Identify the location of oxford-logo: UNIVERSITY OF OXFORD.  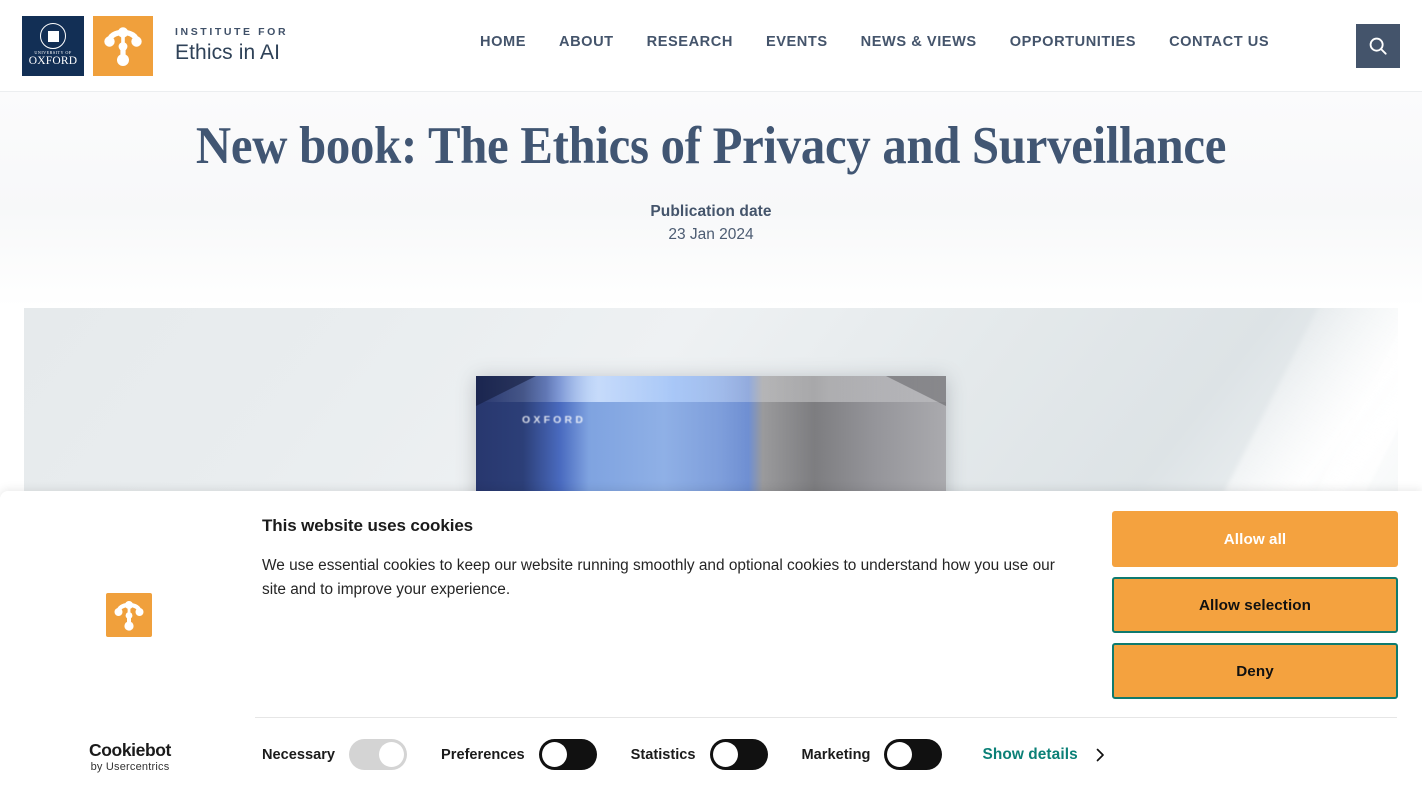
(53, 45).